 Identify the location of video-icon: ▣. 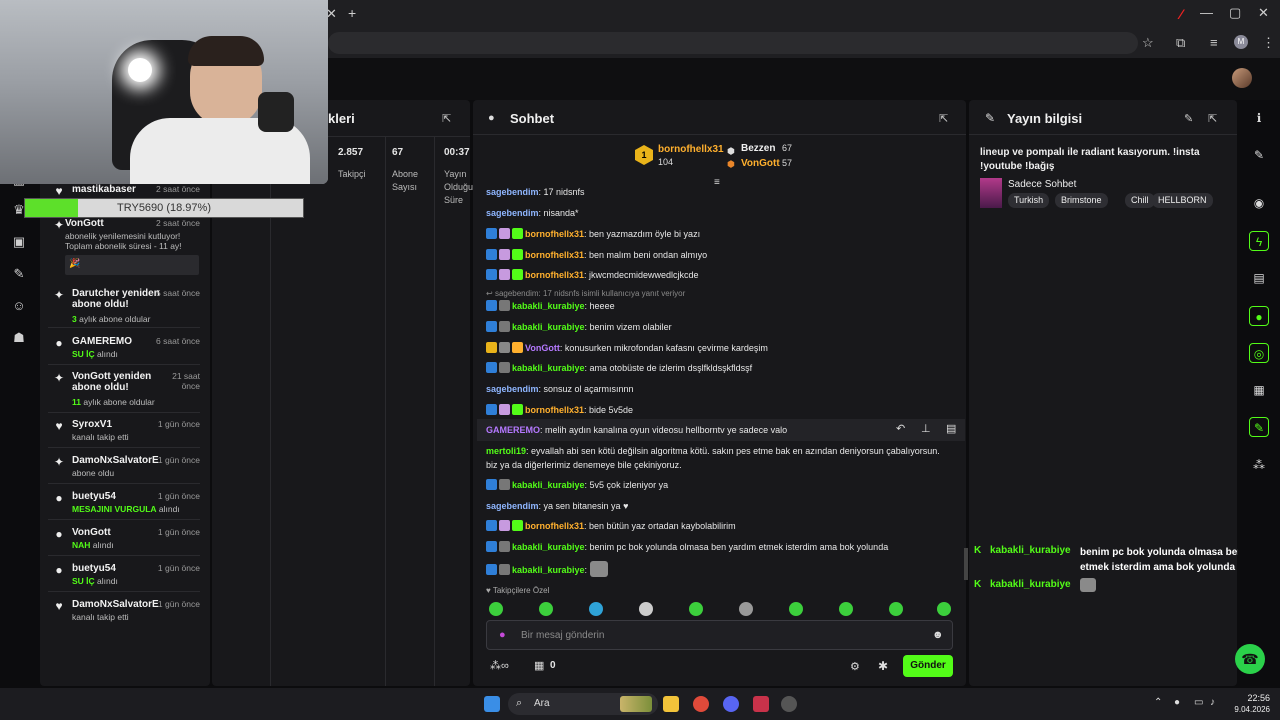
(19, 242).